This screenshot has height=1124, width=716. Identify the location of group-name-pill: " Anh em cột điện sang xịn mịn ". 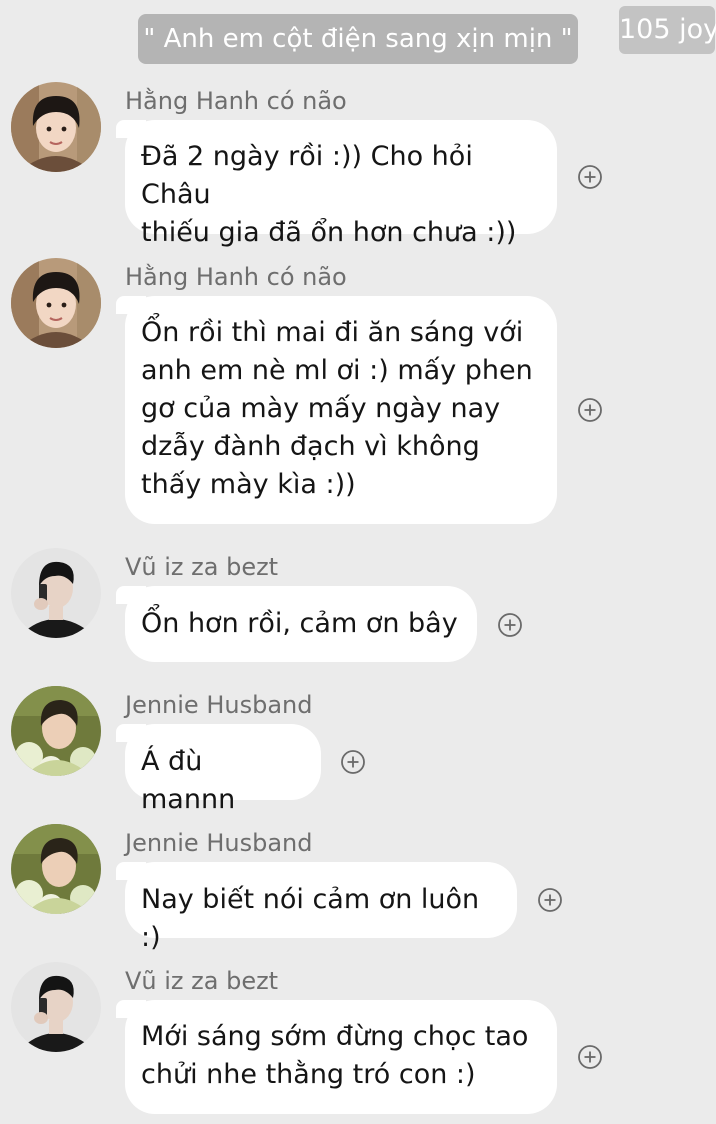
(358, 39).